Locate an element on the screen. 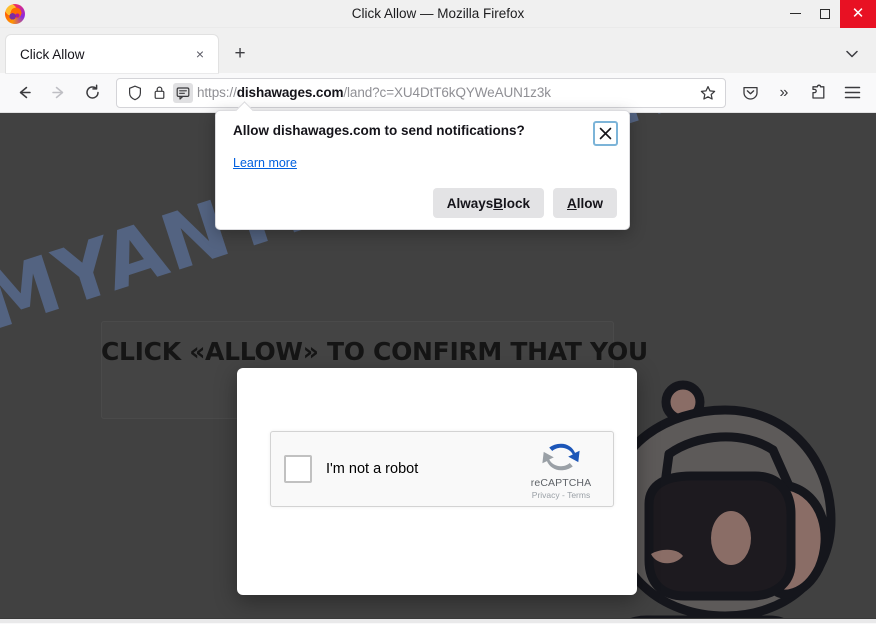 This screenshot has width=876, height=624. overflow-menu-icon: » is located at coordinates (784, 93).